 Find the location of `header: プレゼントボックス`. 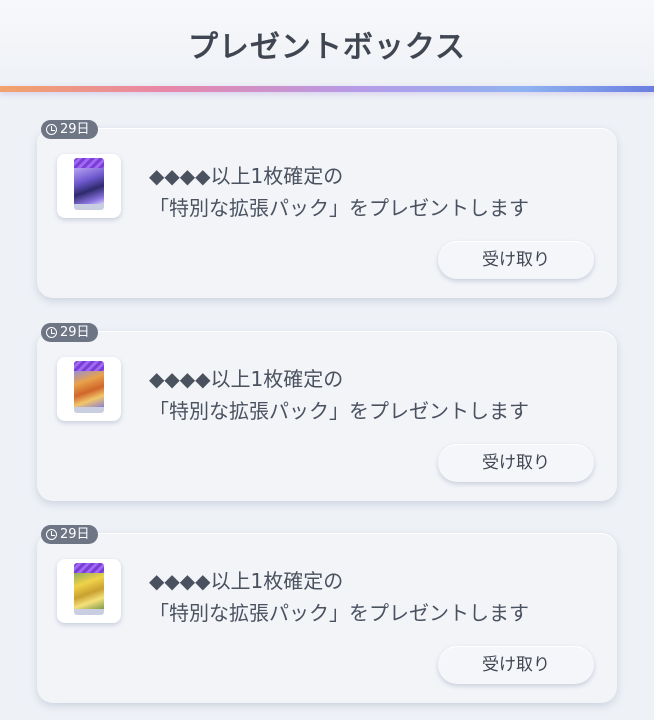

header: プレゼントボックス is located at coordinates (327, 44).